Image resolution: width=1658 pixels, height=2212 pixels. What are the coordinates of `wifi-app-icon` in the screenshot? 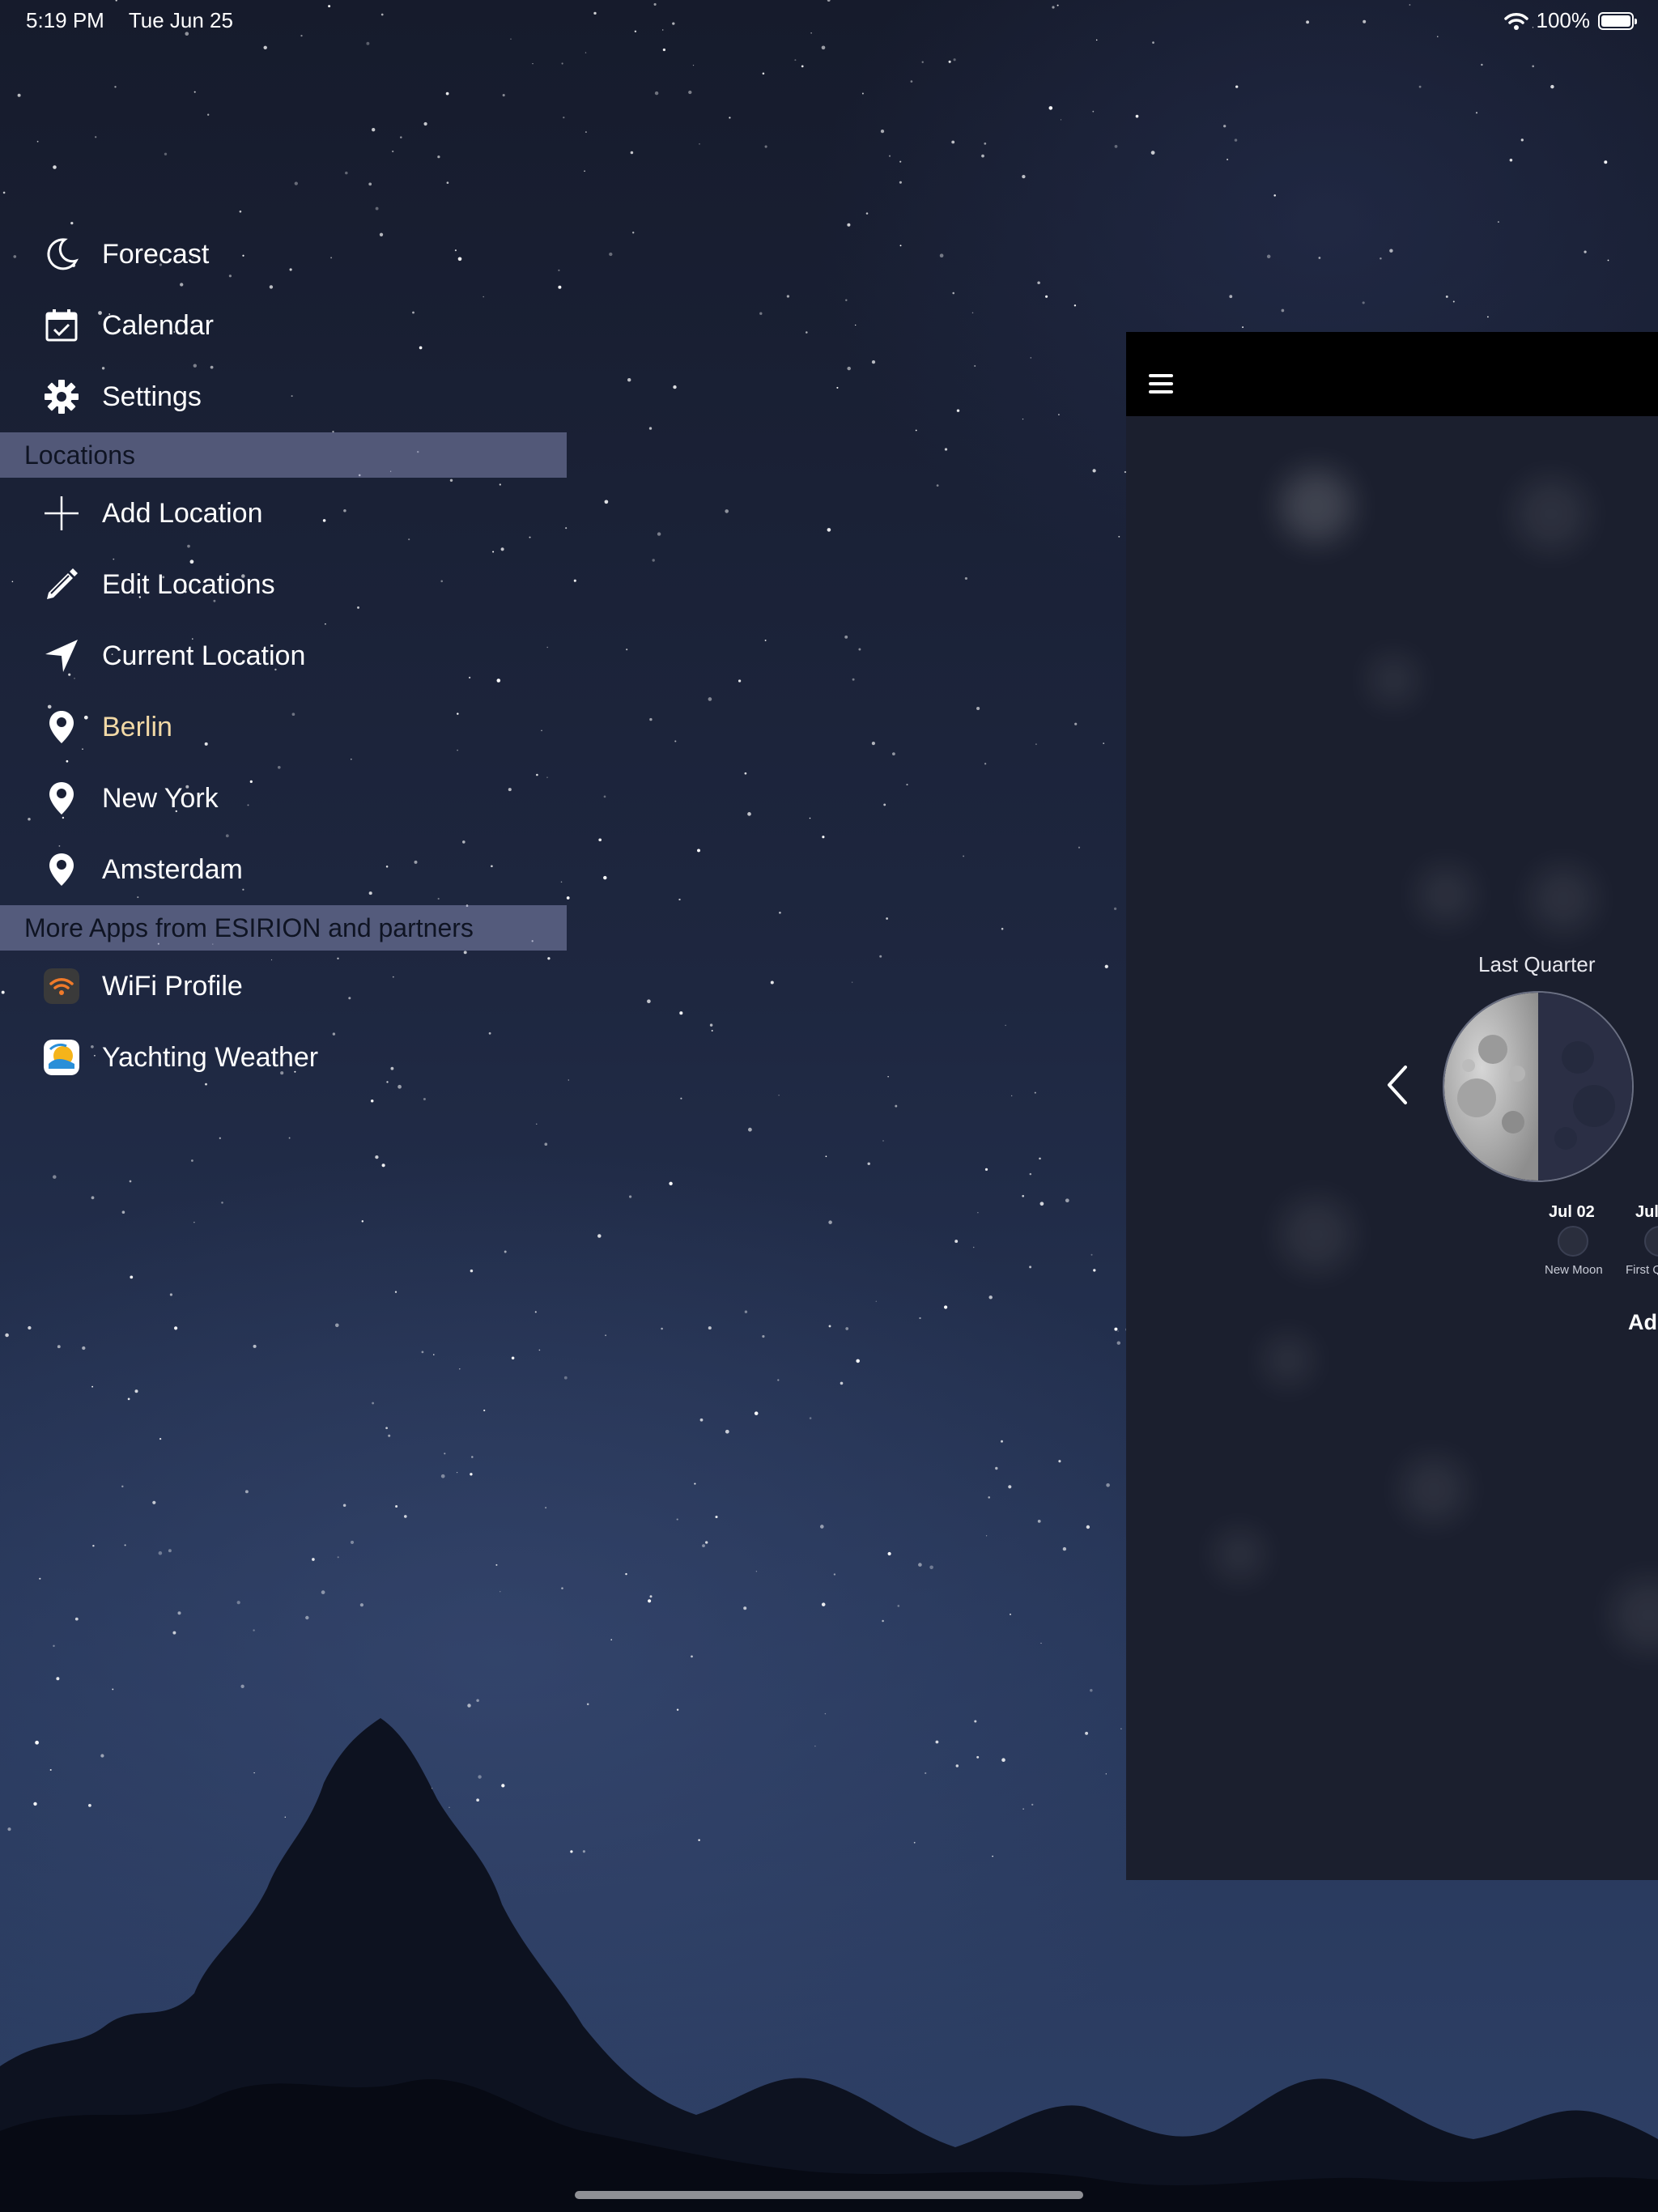 It's located at (61, 986).